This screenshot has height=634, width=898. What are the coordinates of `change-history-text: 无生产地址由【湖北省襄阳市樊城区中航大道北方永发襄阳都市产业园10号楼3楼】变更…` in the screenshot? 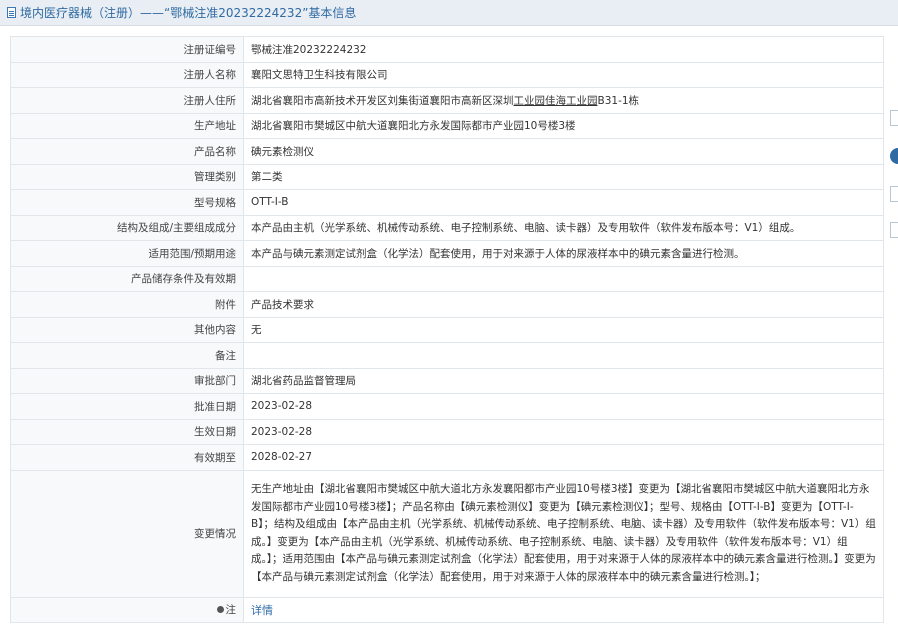 It's located at (563, 533).